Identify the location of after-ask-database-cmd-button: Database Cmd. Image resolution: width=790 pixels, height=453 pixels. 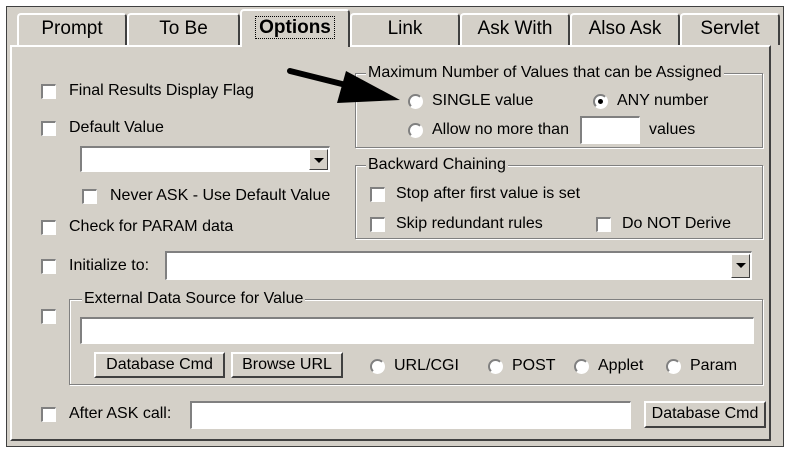
(705, 414).